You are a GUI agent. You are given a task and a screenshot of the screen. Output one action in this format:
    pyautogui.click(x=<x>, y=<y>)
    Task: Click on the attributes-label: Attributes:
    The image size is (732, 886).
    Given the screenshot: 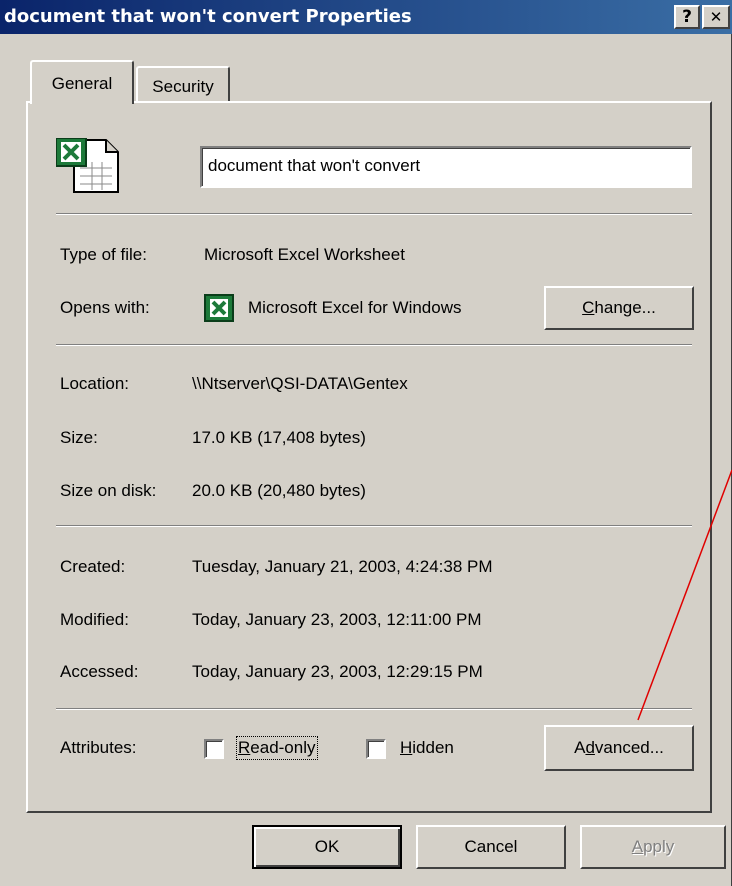 What is the action you would take?
    pyautogui.click(x=98, y=747)
    